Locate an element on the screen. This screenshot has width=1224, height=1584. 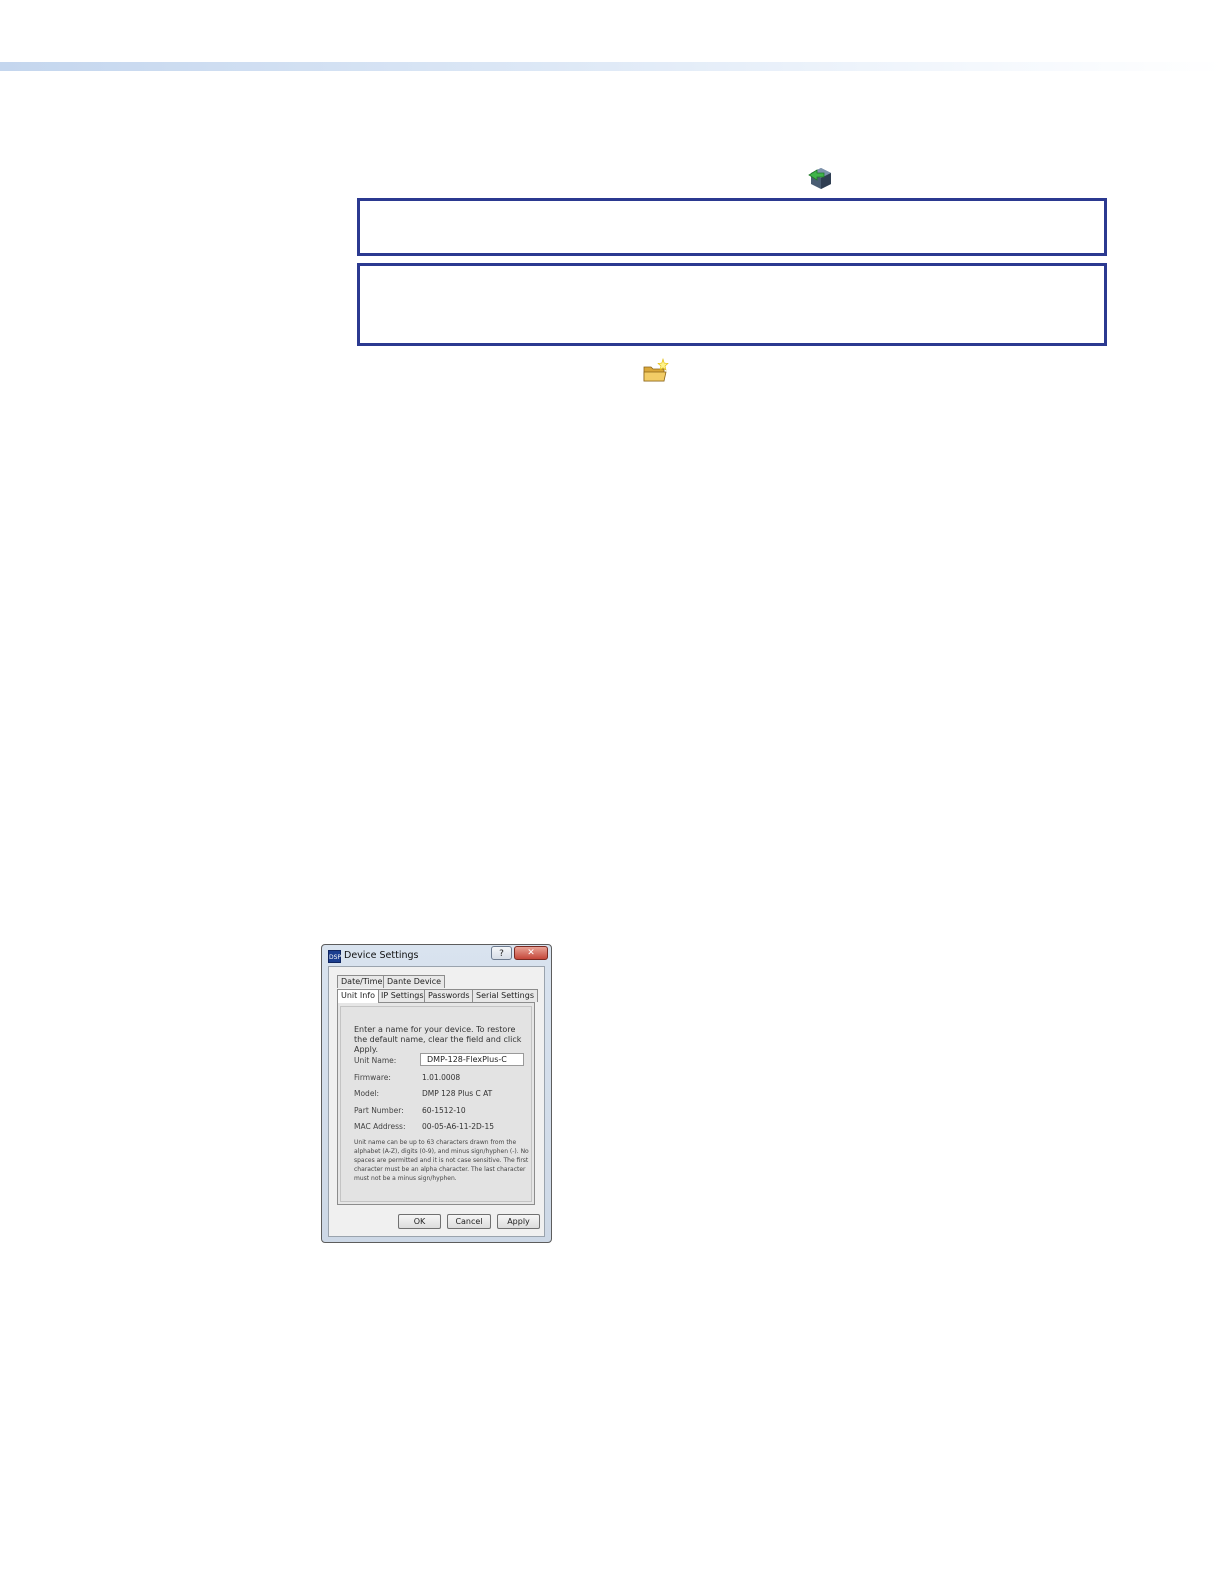
part-number-label: Part Number: is located at coordinates (379, 1110).